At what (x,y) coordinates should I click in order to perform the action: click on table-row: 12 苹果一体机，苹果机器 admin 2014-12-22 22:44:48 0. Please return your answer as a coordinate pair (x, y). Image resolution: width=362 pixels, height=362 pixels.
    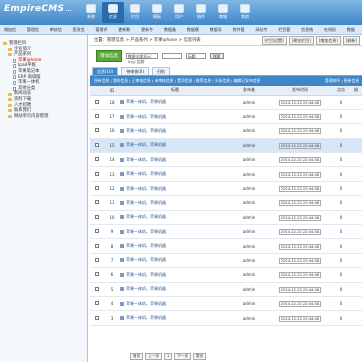
    Looking at the image, I should click on (226, 189).